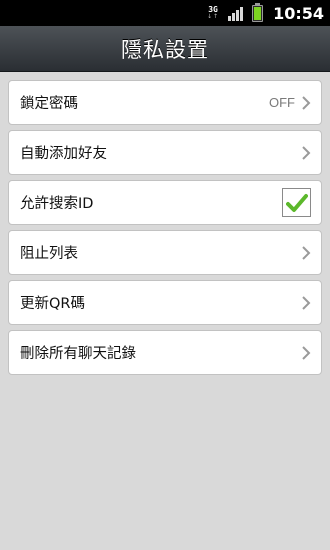 This screenshot has width=330, height=550. I want to click on setting-block-list: 阻止列表, so click(165, 252).